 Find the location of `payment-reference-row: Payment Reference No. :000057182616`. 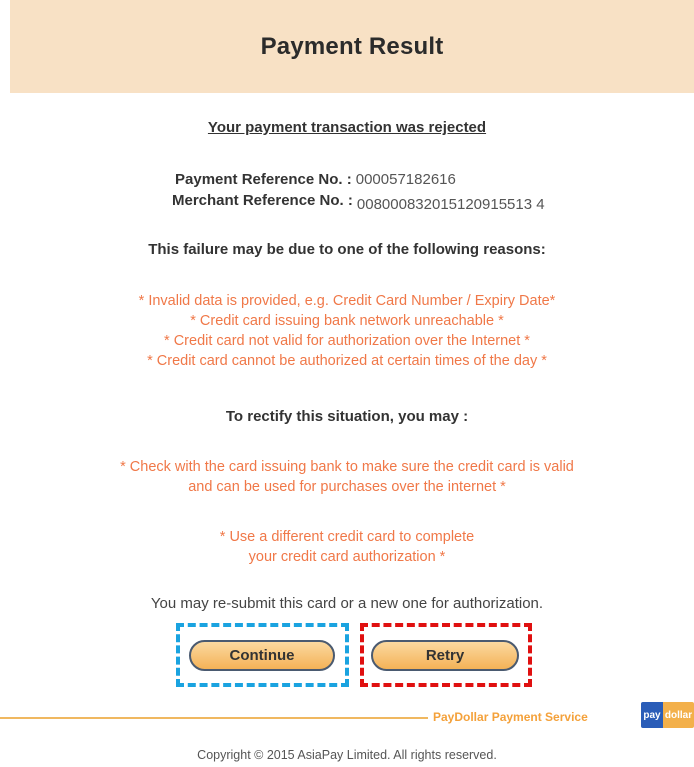

payment-reference-row: Payment Reference No. :000057182616 is located at coordinates (315, 179).